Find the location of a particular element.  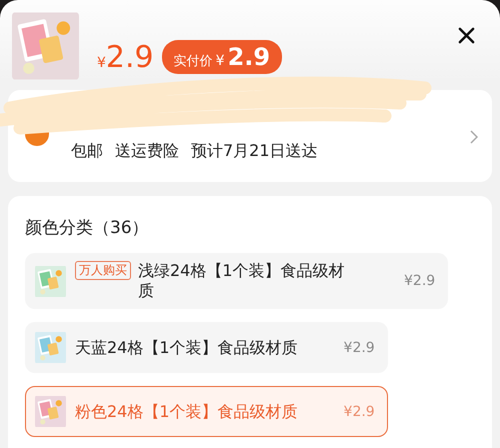

delivery-text: 包邮 is located at coordinates (87, 151).